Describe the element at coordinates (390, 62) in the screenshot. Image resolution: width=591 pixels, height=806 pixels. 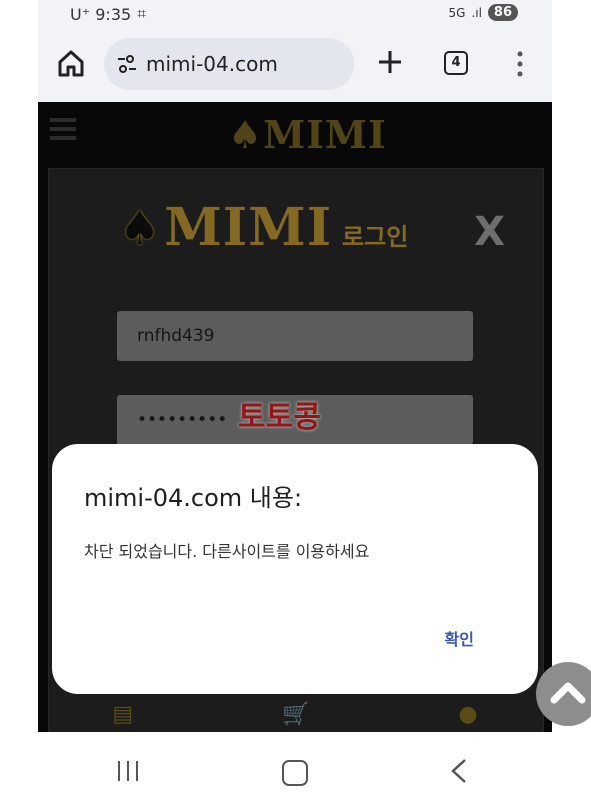
I see `new-tab-icon` at that location.